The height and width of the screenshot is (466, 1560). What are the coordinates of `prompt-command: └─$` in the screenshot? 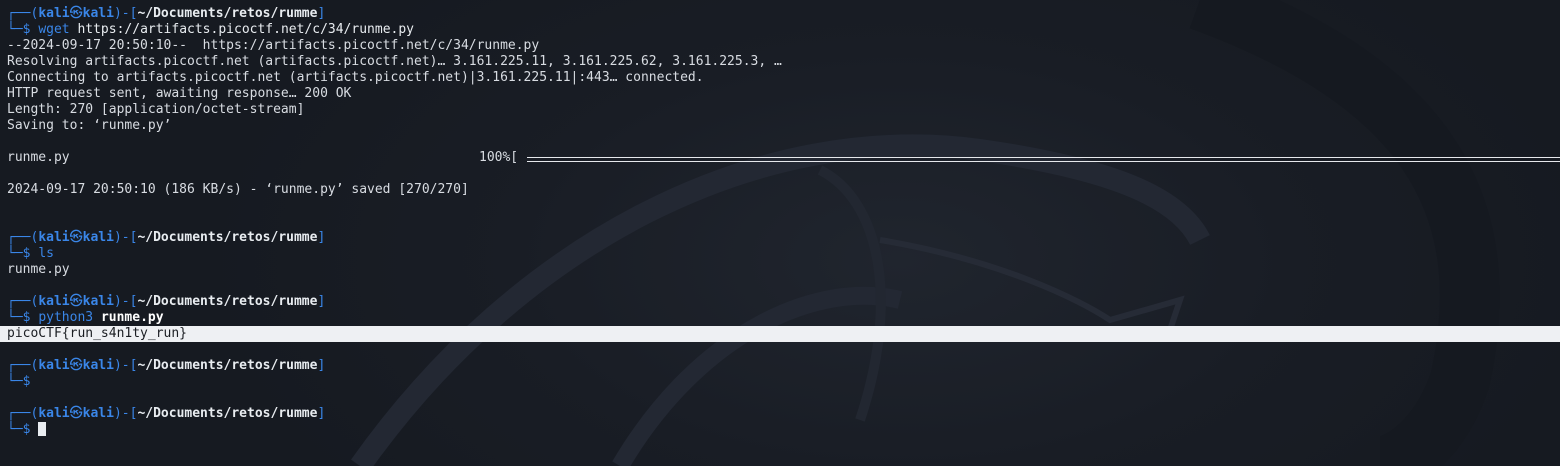 It's located at (19, 381).